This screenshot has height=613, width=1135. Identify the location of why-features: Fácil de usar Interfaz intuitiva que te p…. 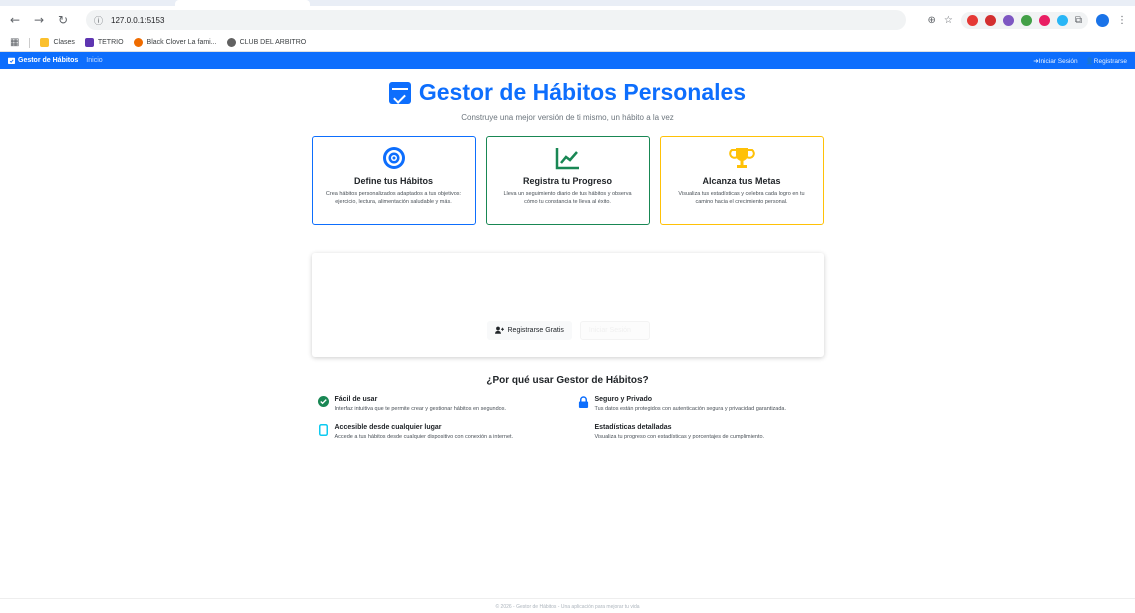
(568, 418).